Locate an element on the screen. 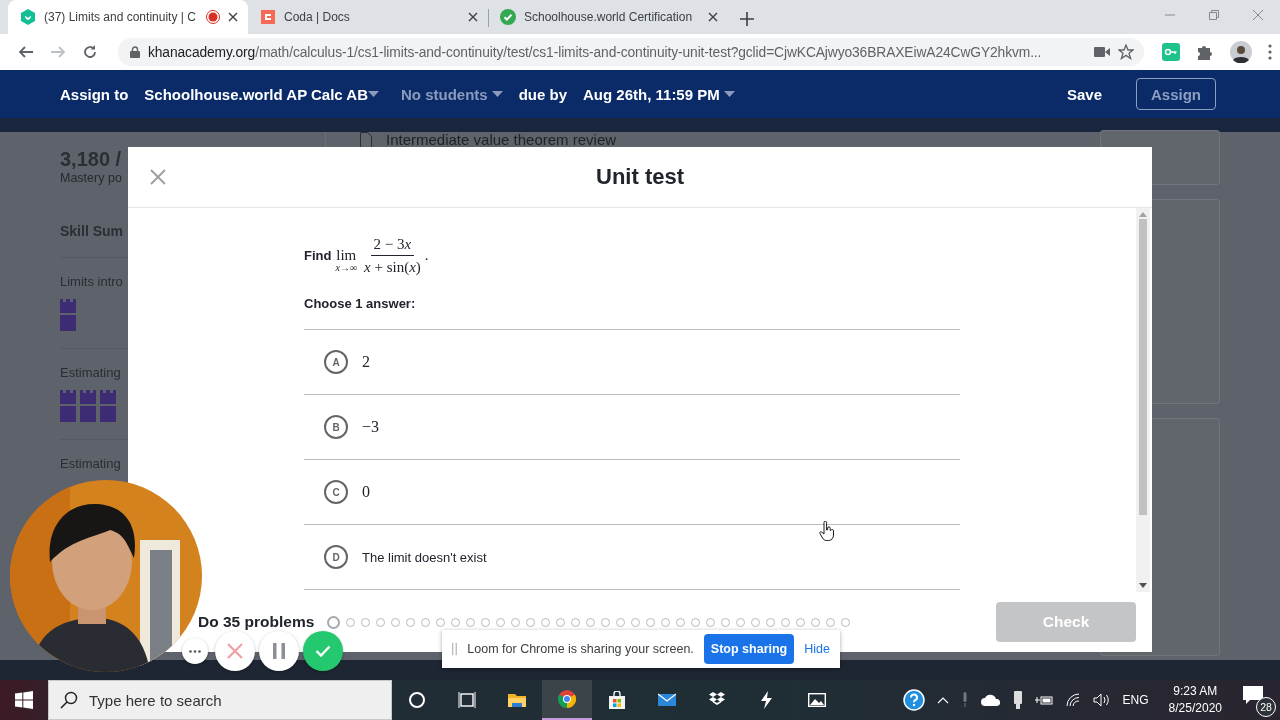 The width and height of the screenshot is (1280, 720). clock-time: 9:23 AM is located at coordinates (1195, 691).